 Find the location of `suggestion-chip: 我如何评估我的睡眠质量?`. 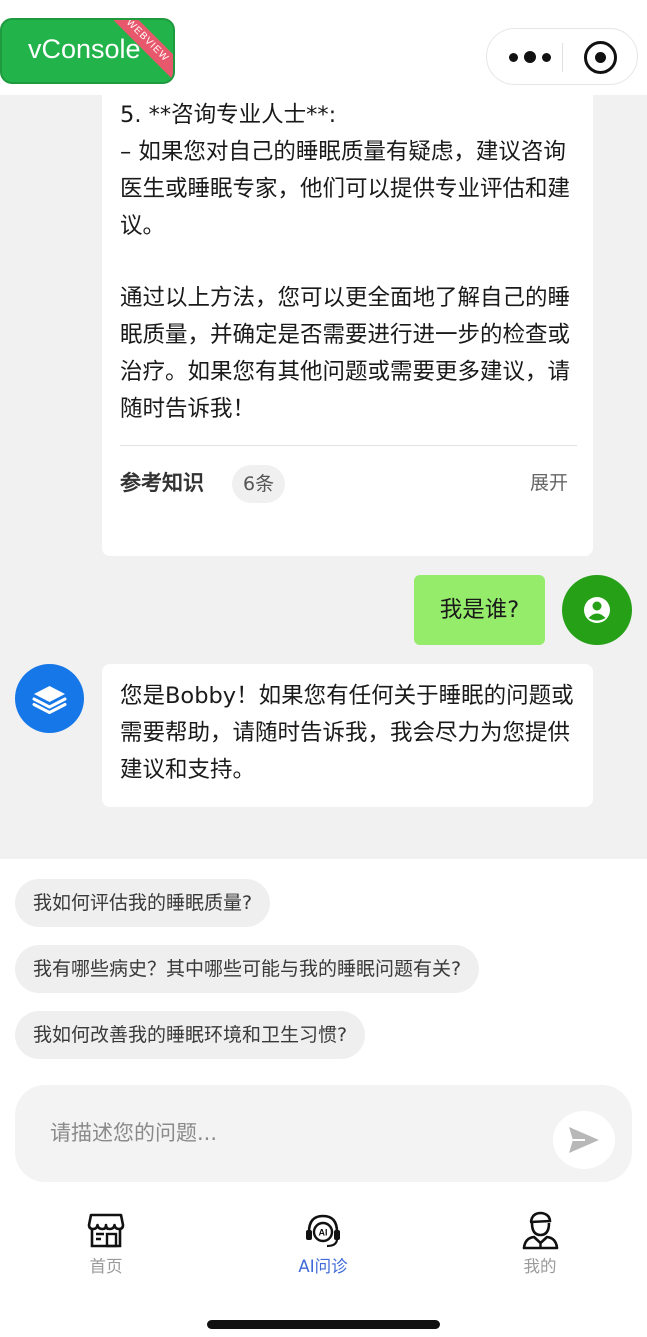

suggestion-chip: 我如何评估我的睡眠质量? is located at coordinates (143, 903).